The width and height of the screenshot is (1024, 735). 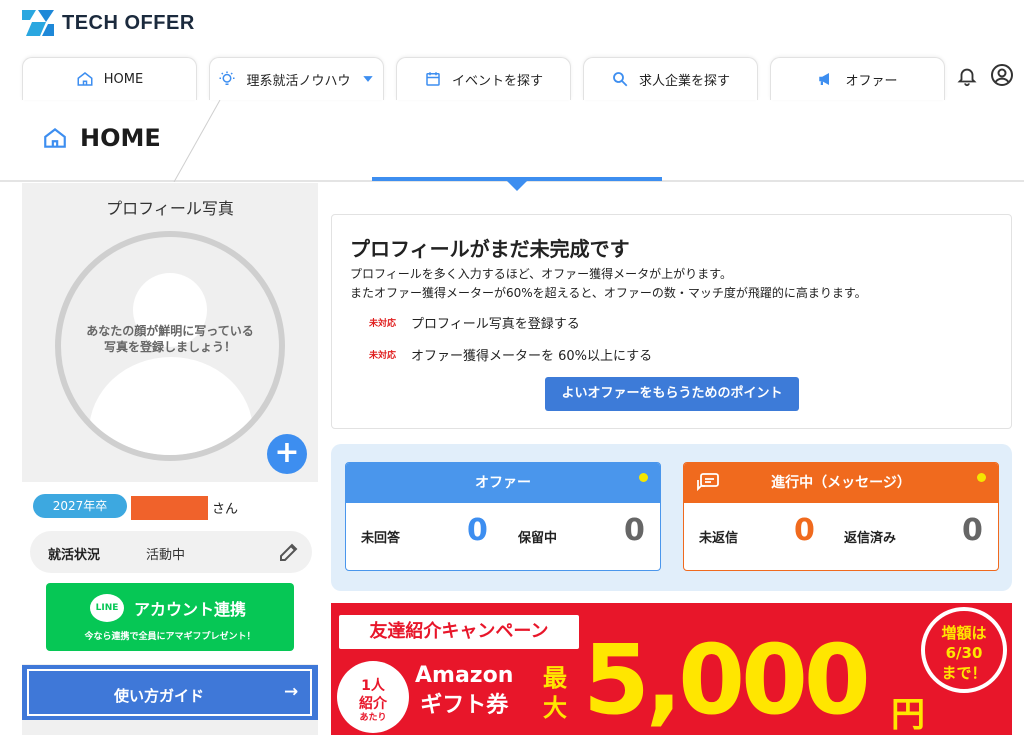 I want to click on bell-icon, so click(x=967, y=76).